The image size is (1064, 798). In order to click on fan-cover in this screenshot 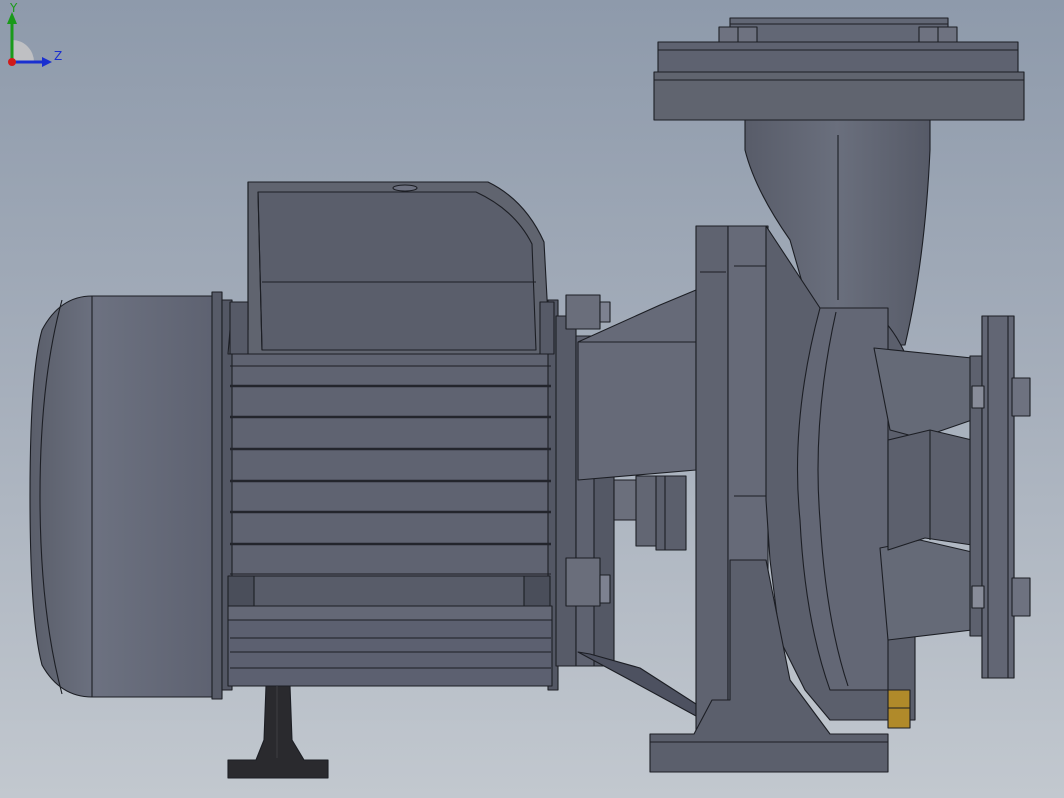, I will do `click(126, 495)`.